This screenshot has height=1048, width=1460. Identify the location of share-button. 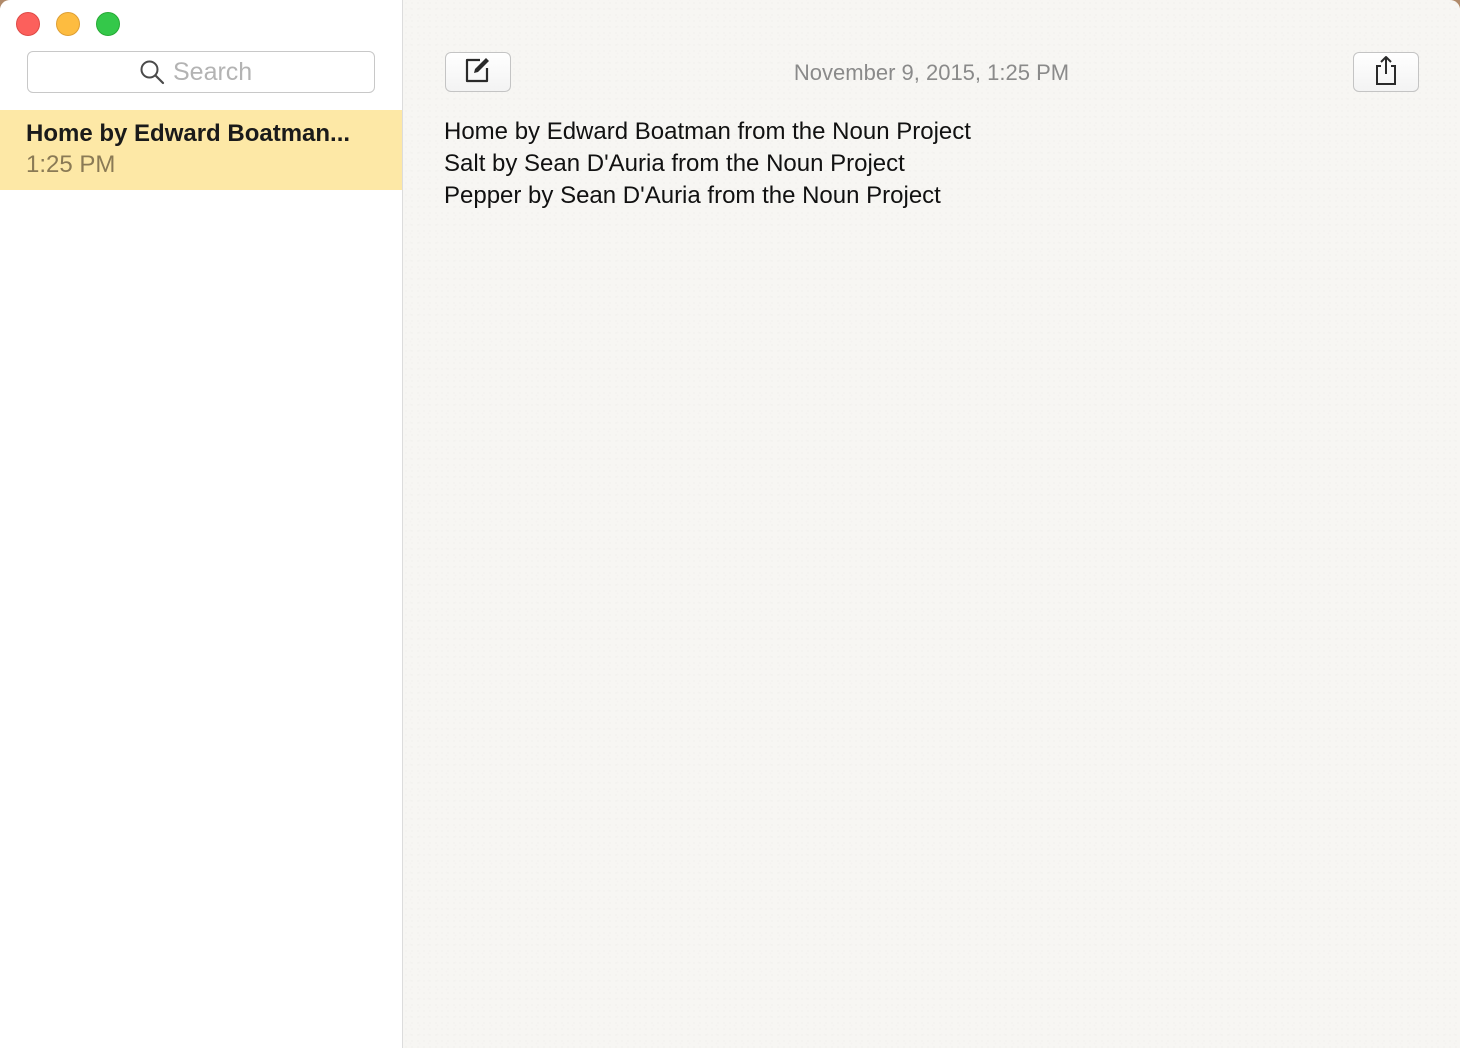
(1386, 72).